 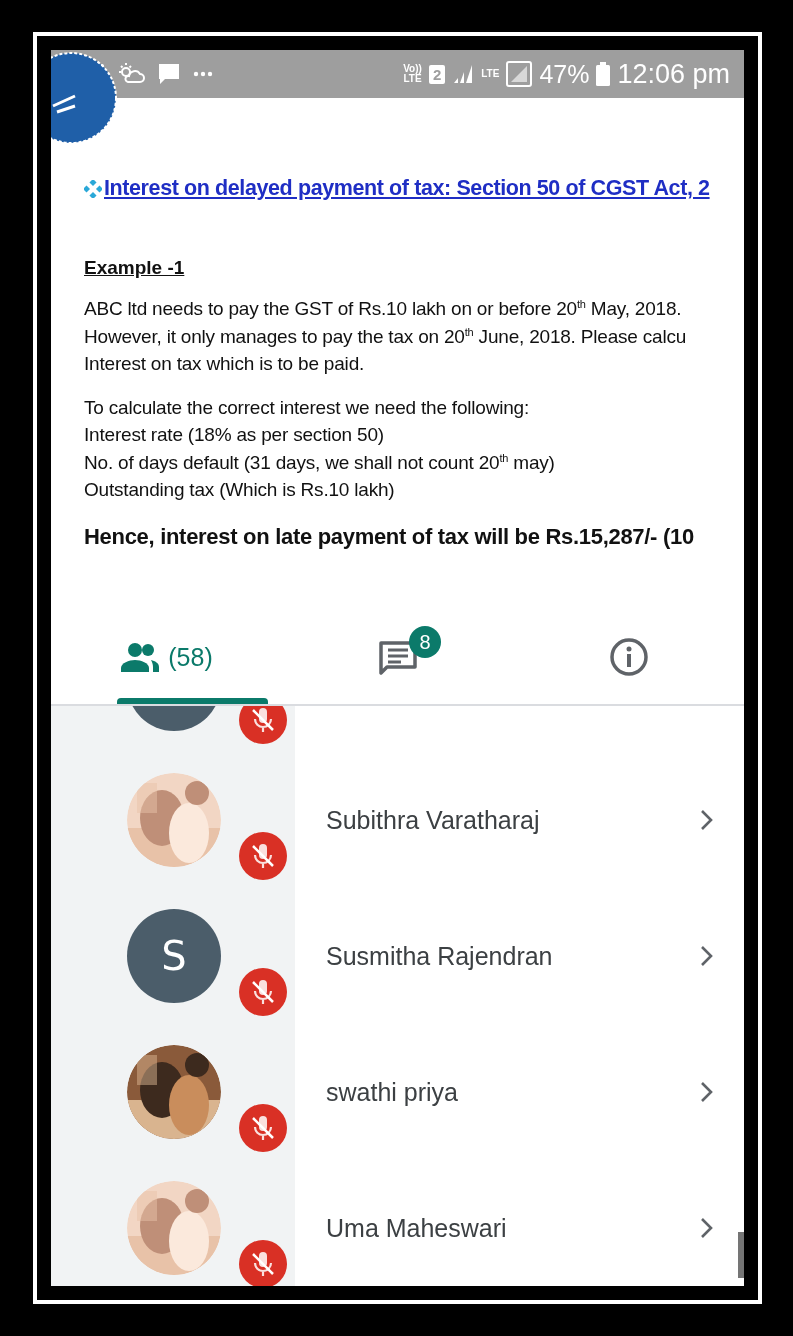 What do you see at coordinates (383, 308) in the screenshot?
I see `body-text: ABC ltd needs to pay the GST of Rs.10 lakh on or before 20$^{th}$ May, 2018.` at bounding box center [383, 308].